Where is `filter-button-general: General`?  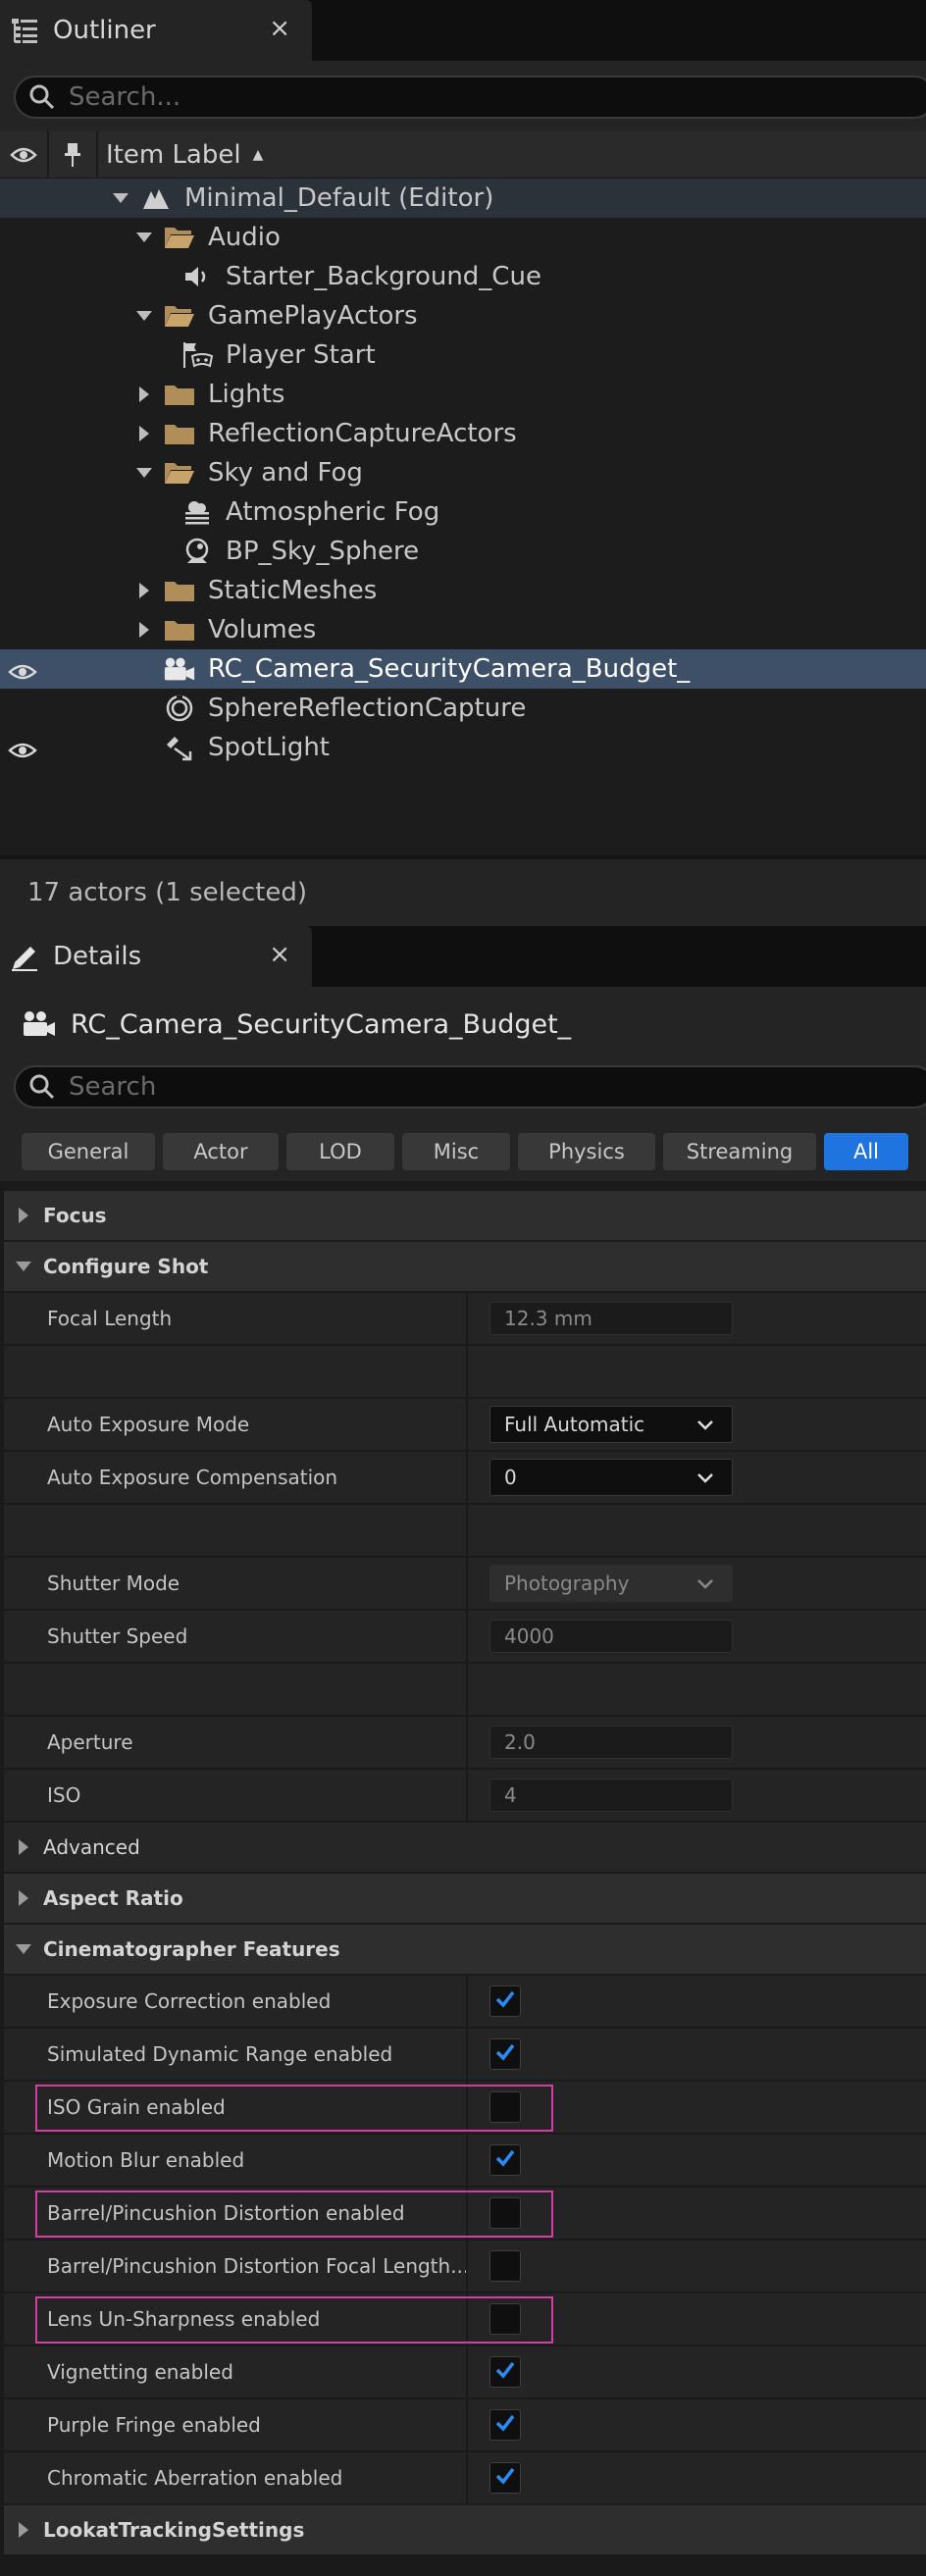
filter-button-general: General is located at coordinates (88, 1151).